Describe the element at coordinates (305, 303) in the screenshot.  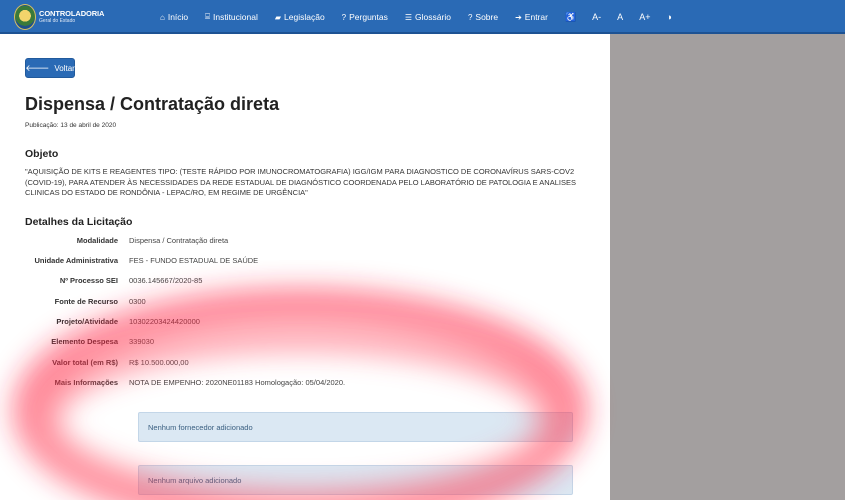
I see `detail-row: Fonte de Recurso 0300` at that location.